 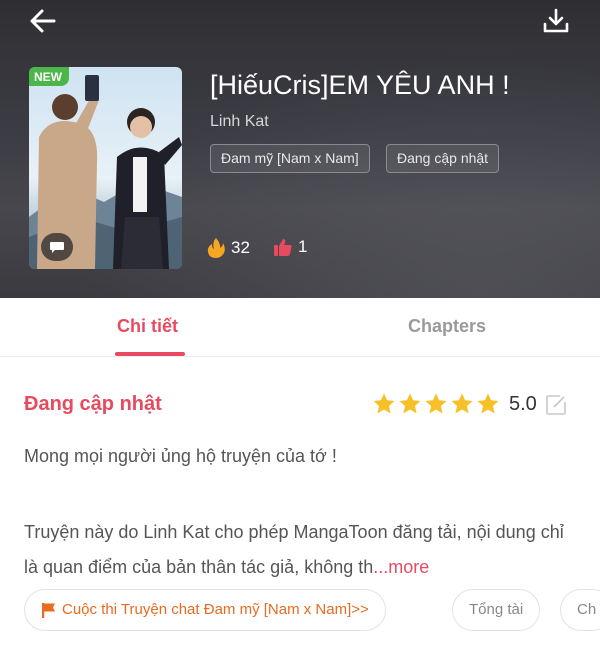 What do you see at coordinates (147, 326) in the screenshot?
I see `tab-details: Chi tiết` at bounding box center [147, 326].